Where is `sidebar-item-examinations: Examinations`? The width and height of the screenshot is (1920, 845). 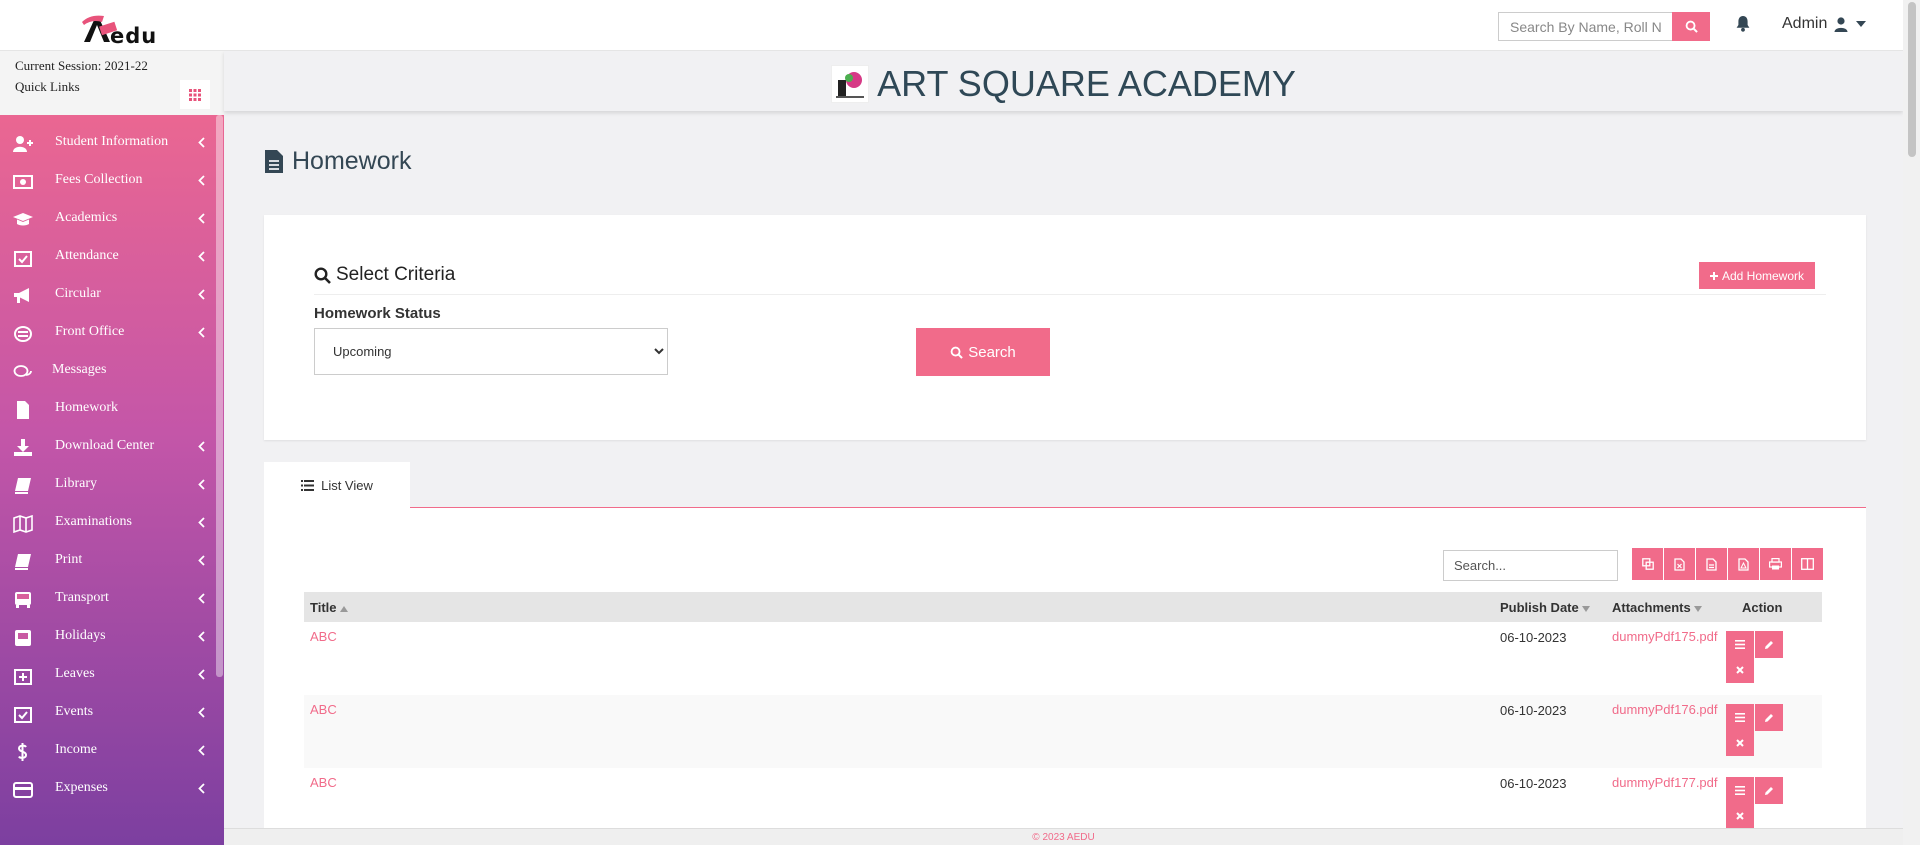
sidebar-item-examinations: Examinations is located at coordinates (107, 522).